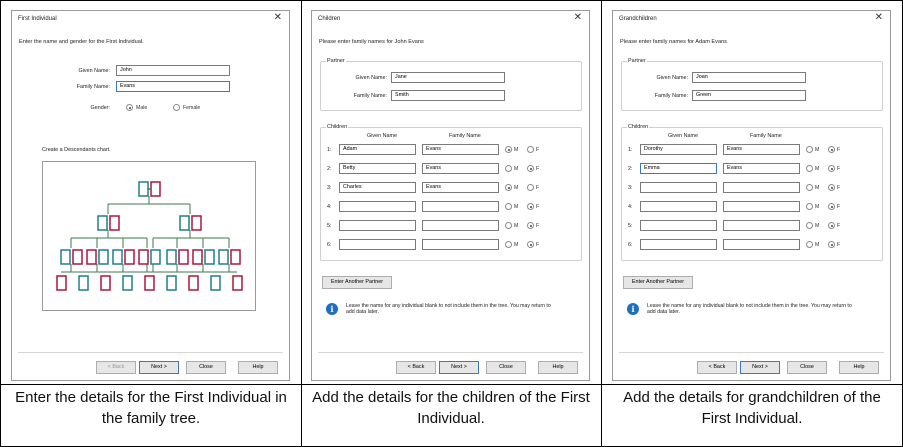  Describe the element at coordinates (766, 136) in the screenshot. I see `family-name-column-header: Family Name` at that location.